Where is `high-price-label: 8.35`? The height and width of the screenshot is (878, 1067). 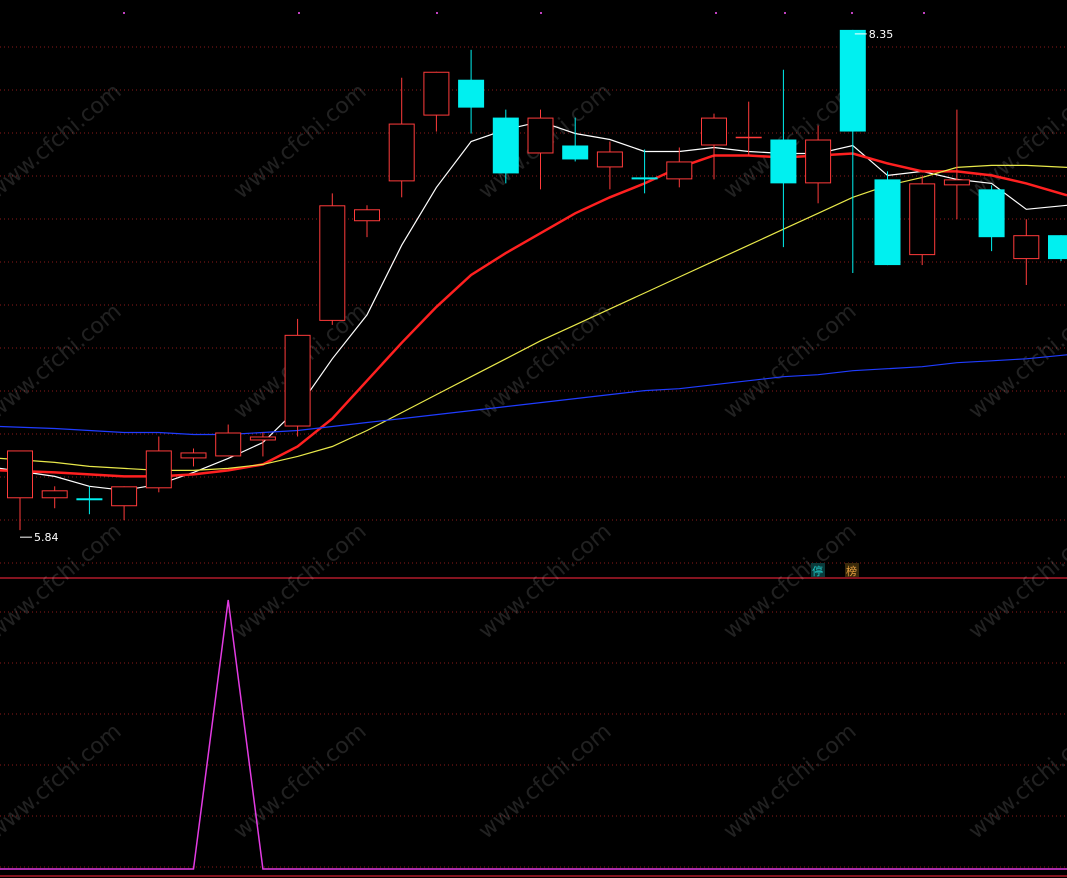
high-price-label: 8.35 is located at coordinates (881, 34).